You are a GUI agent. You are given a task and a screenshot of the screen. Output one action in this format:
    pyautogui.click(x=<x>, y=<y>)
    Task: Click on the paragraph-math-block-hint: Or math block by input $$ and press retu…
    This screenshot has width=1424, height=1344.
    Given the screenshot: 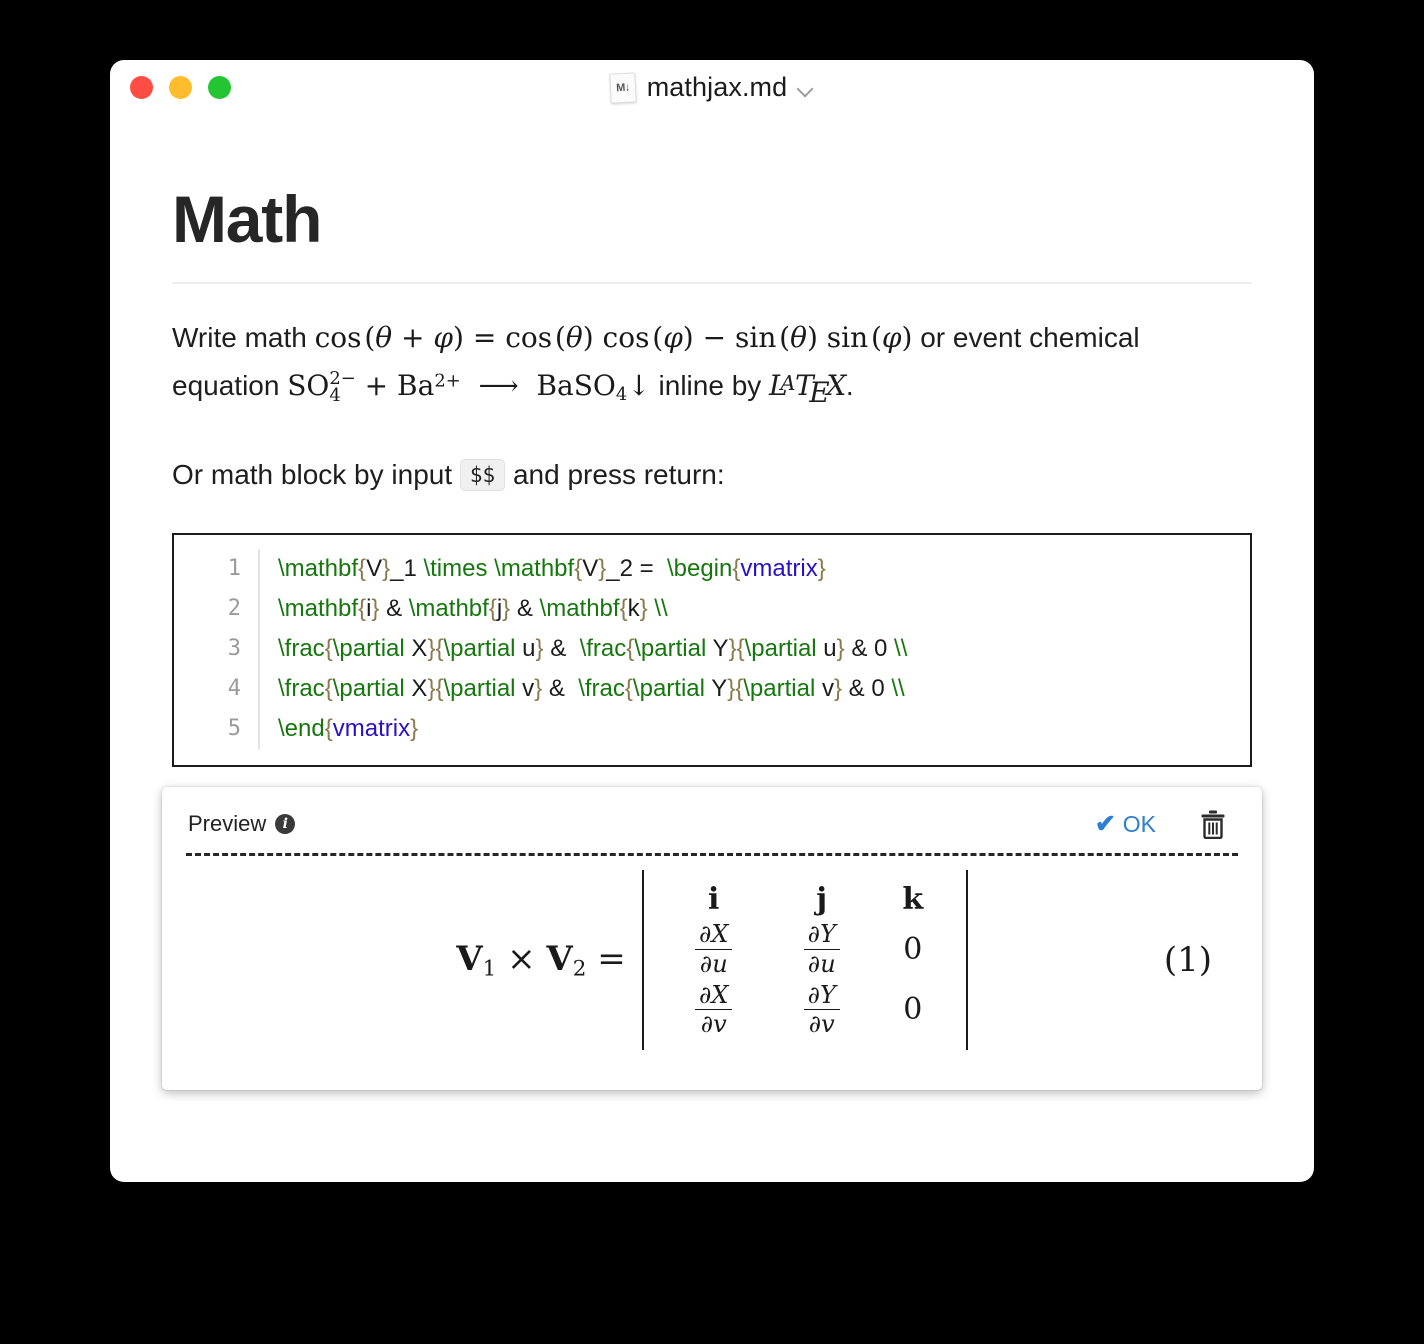 What is the action you would take?
    pyautogui.click(x=712, y=475)
    